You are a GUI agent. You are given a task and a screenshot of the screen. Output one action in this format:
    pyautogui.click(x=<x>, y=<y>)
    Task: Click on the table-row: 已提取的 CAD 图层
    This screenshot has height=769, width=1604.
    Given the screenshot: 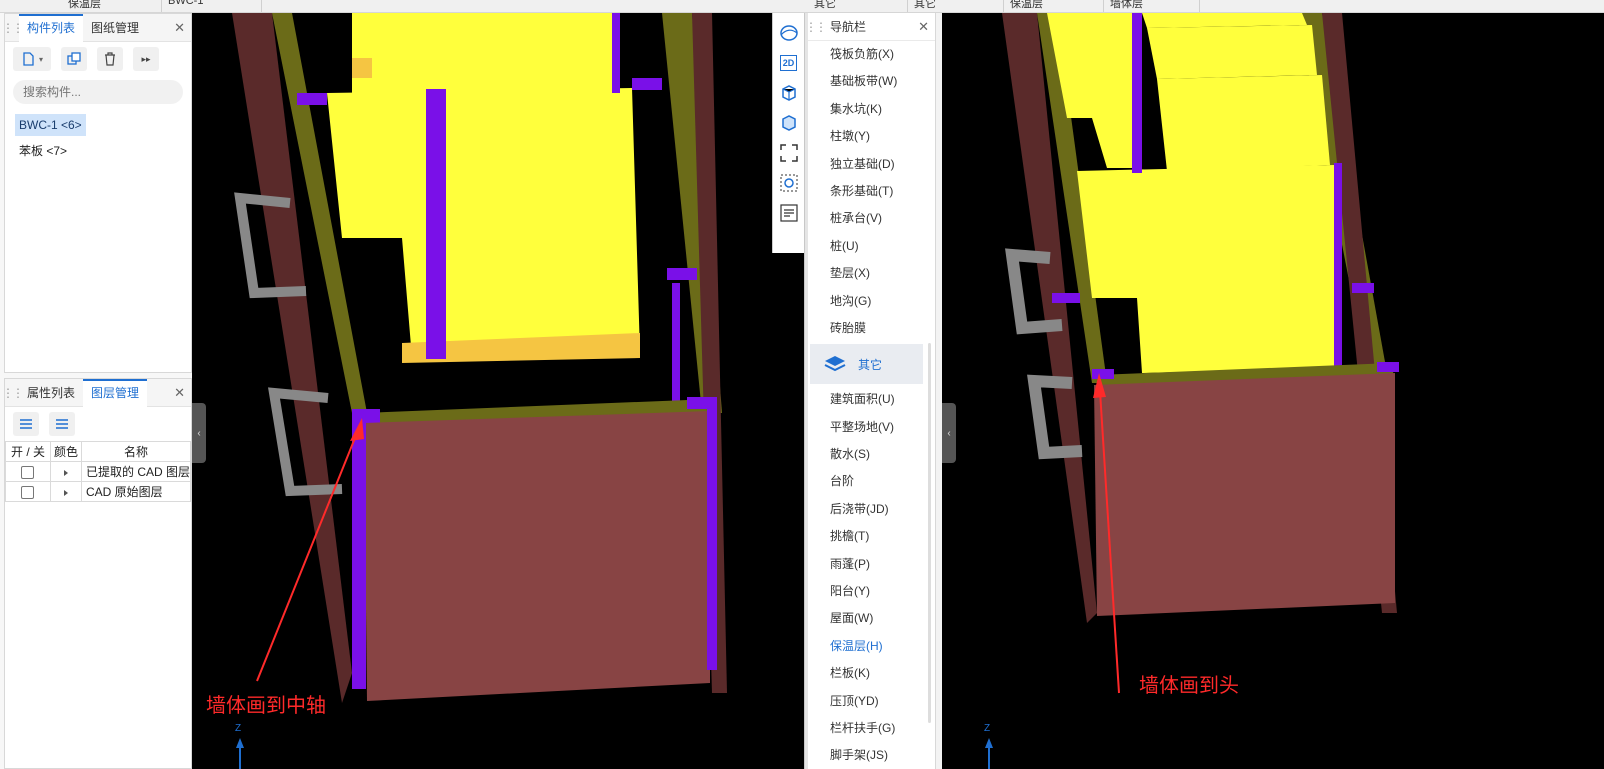 What is the action you would take?
    pyautogui.click(x=98, y=471)
    